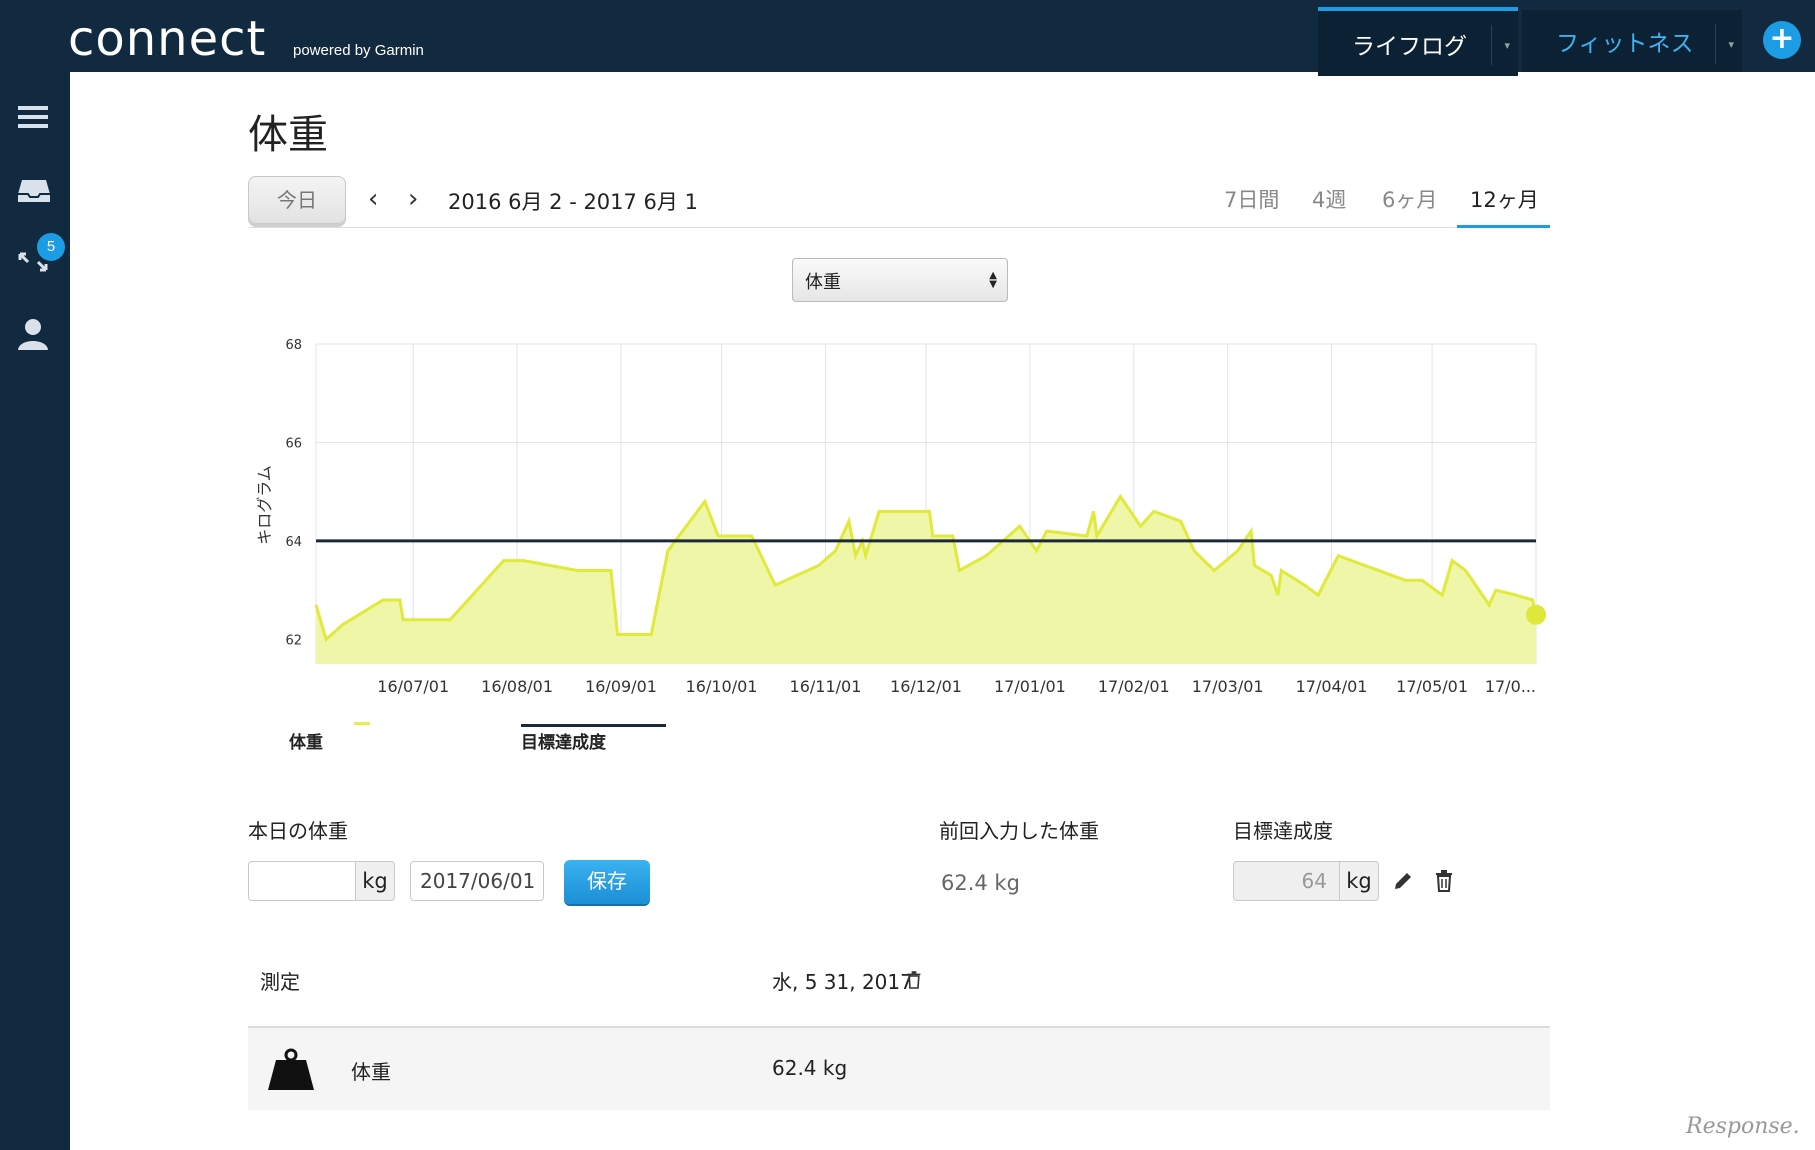 The image size is (1815, 1150). What do you see at coordinates (993, 280) in the screenshot?
I see `select-arrows-icon: ▲ ▼` at bounding box center [993, 280].